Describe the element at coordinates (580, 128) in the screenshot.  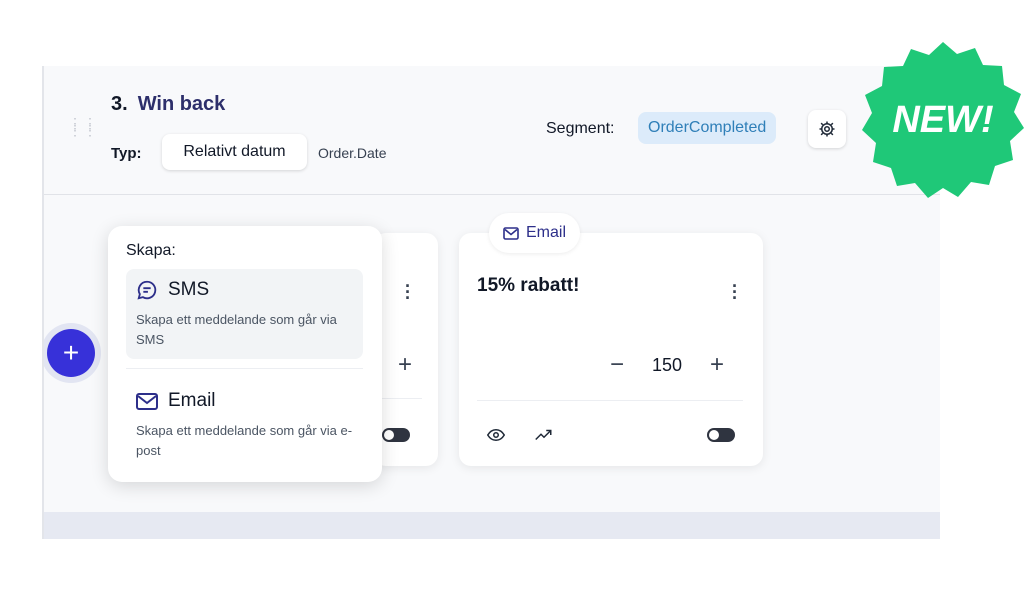
I see `segment-label: Segment:` at that location.